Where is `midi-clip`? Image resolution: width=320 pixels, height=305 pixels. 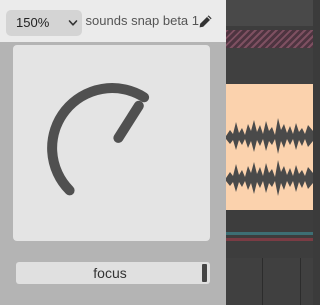
midi-clip is located at coordinates (269, 39).